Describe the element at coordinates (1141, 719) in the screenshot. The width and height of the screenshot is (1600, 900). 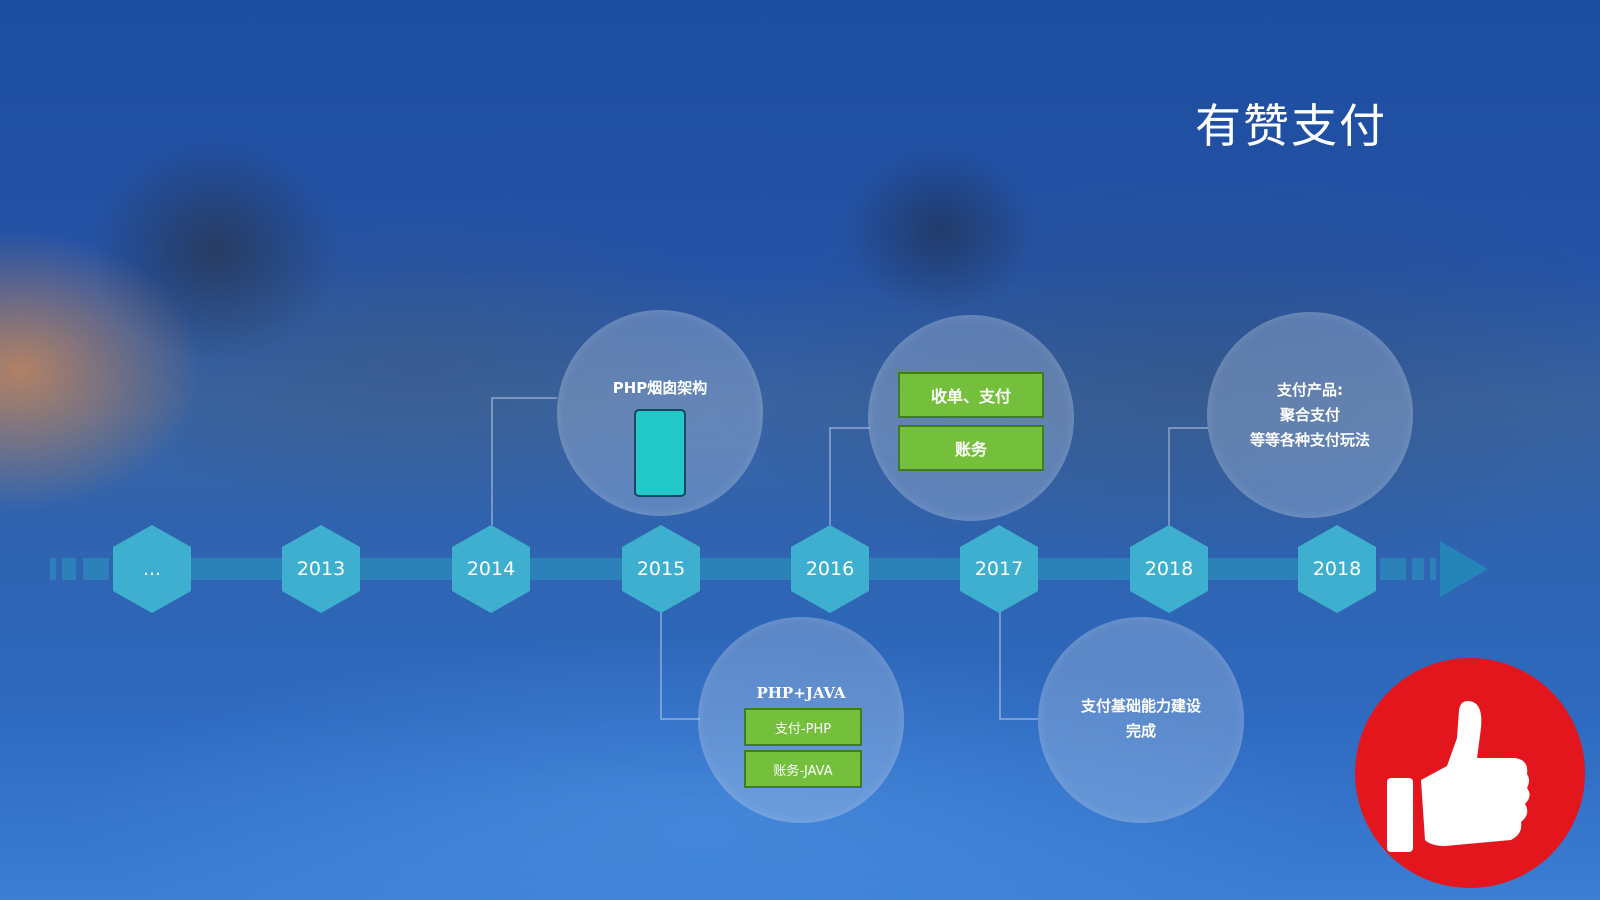
I see `milestone-text: 支付基础能力建设 完成` at that location.